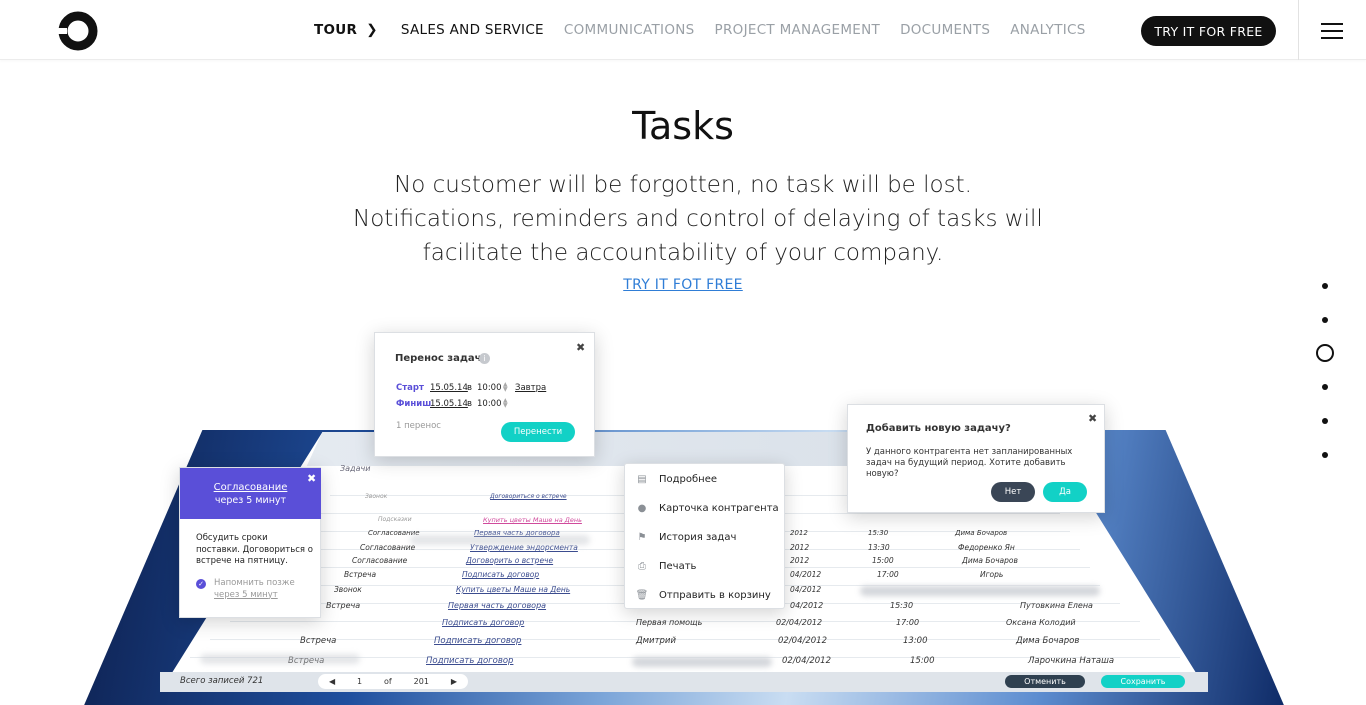  I want to click on section-dot, so click(1325, 286).